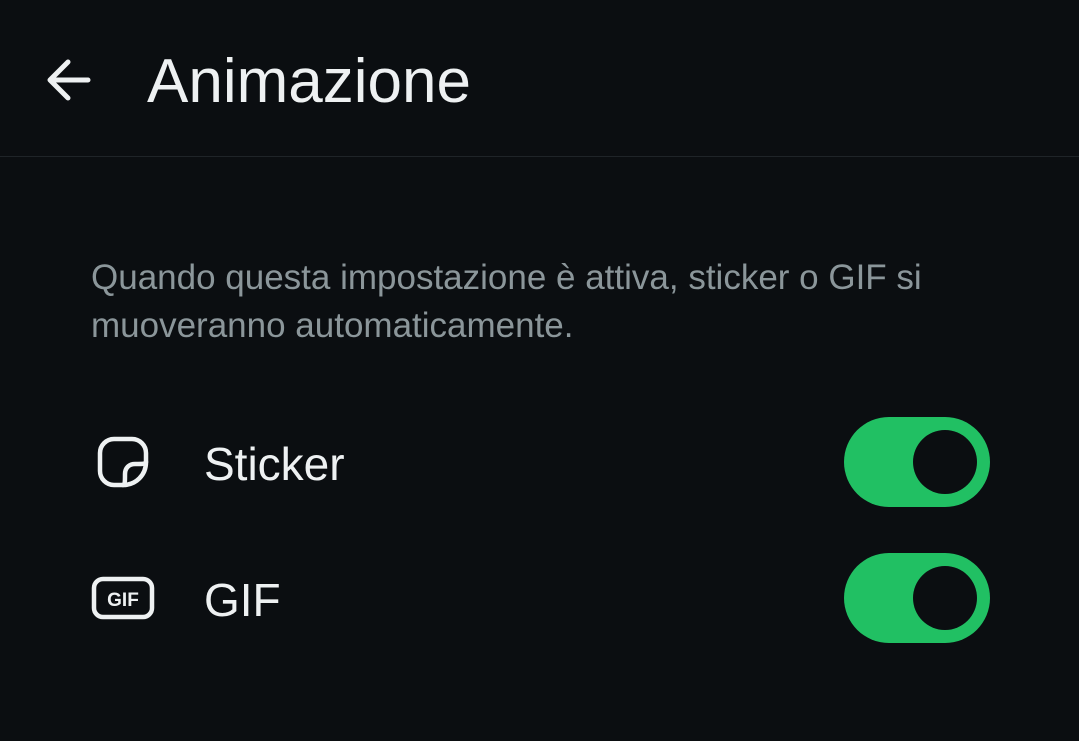 The image size is (1079, 741). I want to click on back-button, so click(68, 80).